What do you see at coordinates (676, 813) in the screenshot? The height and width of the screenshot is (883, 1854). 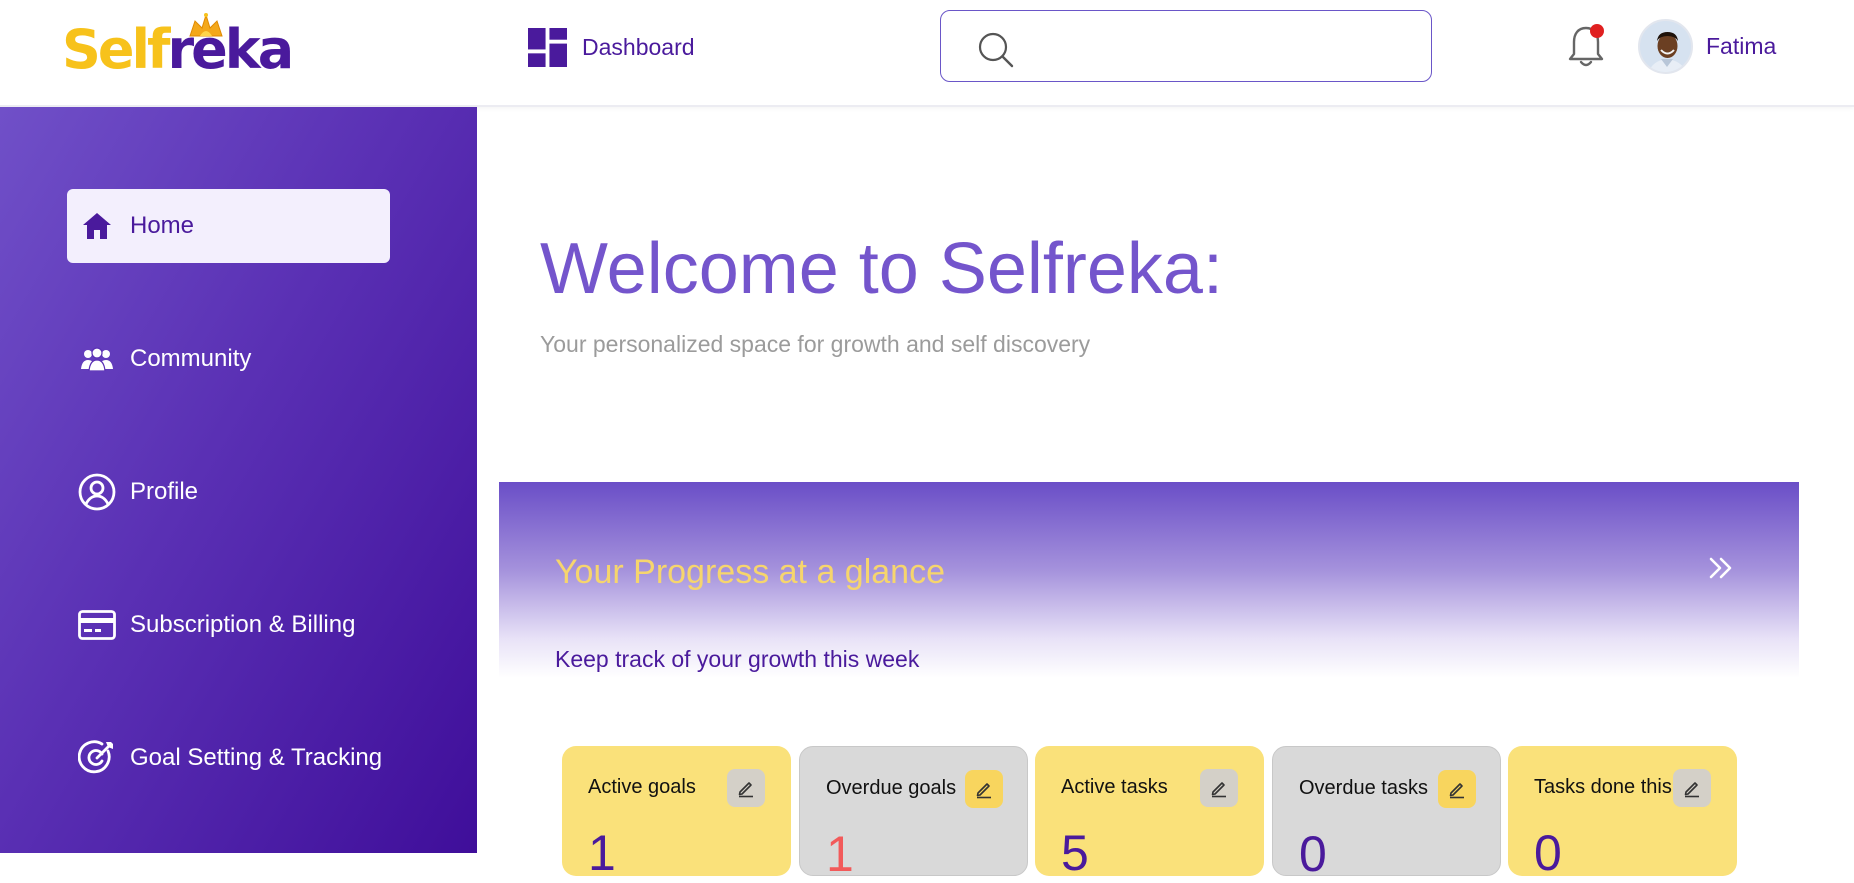 I see `stat-card-active-goals: Active goals 1` at bounding box center [676, 813].